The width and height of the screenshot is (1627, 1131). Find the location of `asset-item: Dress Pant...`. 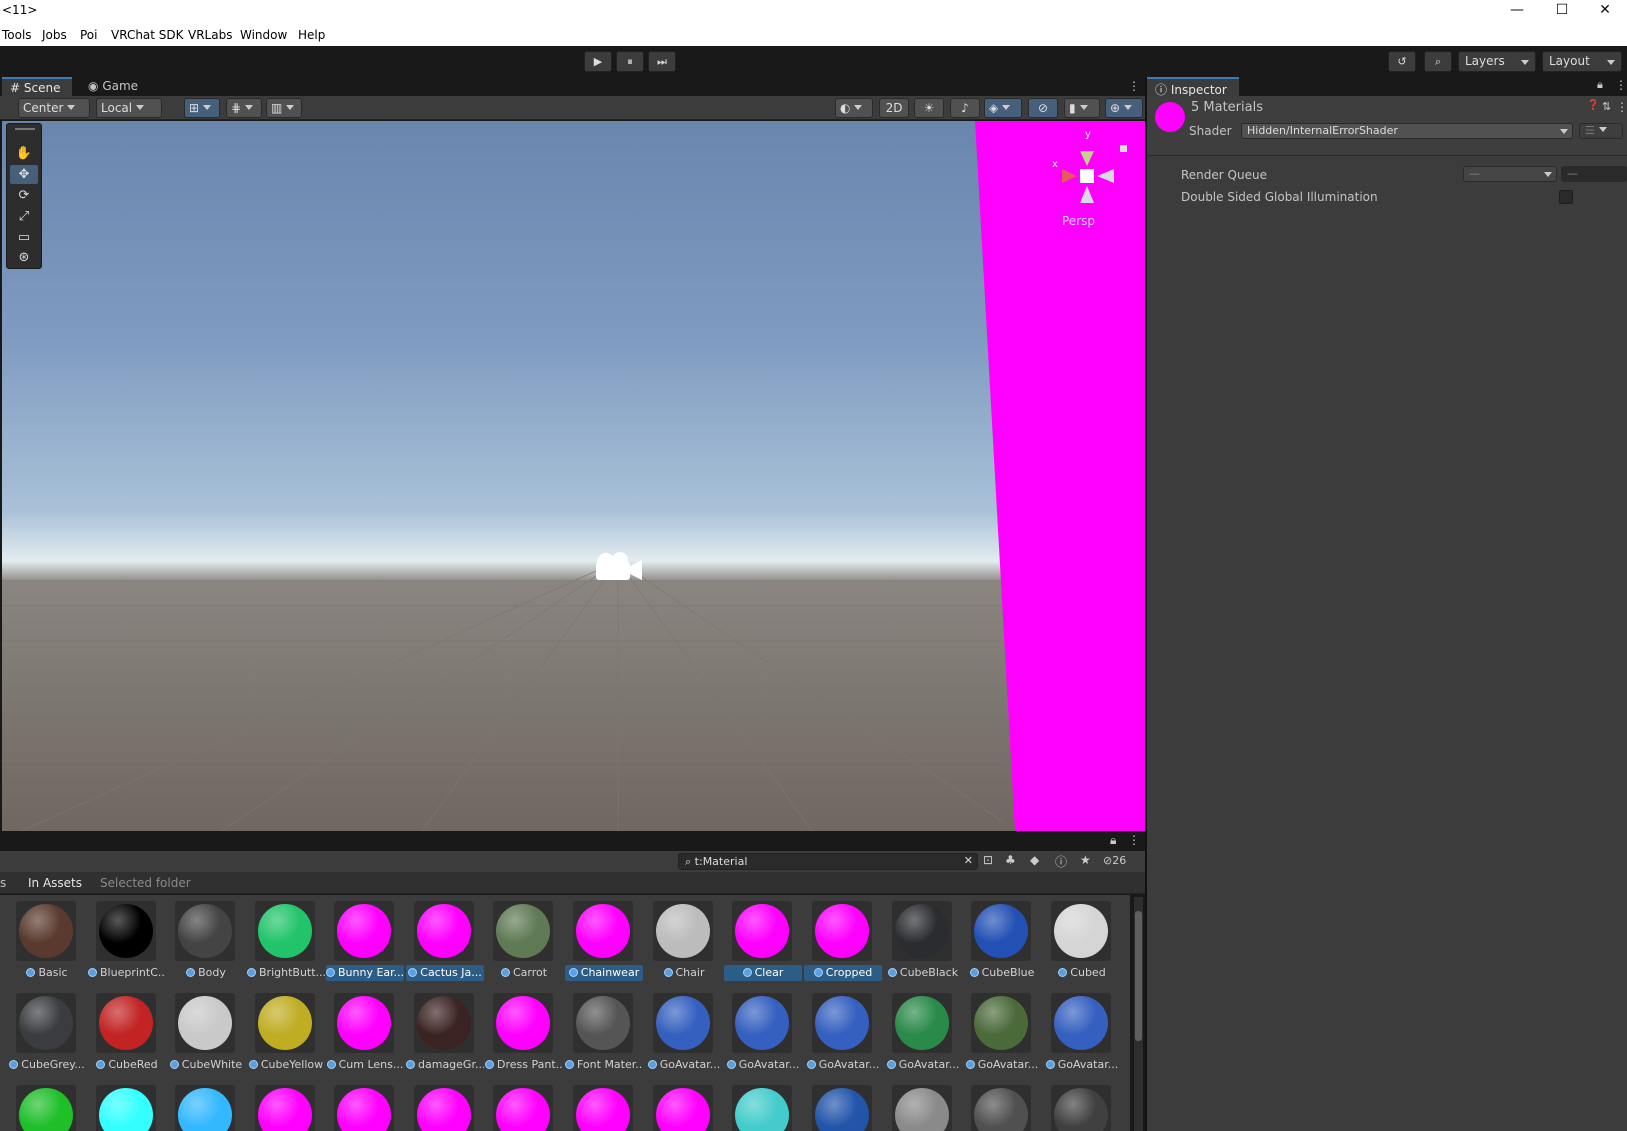

asset-item: Dress Pant... is located at coordinates (524, 1038).